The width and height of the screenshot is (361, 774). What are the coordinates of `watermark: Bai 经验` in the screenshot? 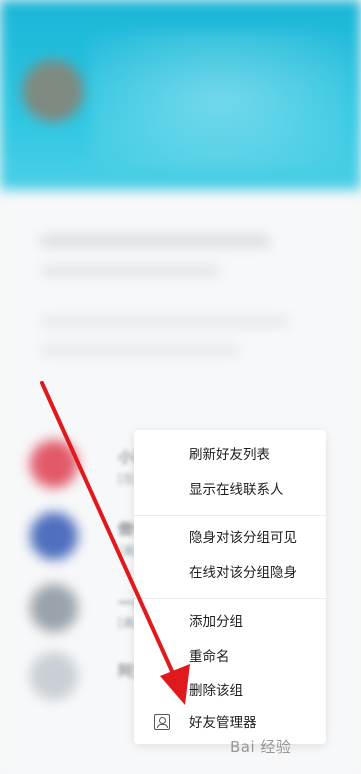 It's located at (261, 747).